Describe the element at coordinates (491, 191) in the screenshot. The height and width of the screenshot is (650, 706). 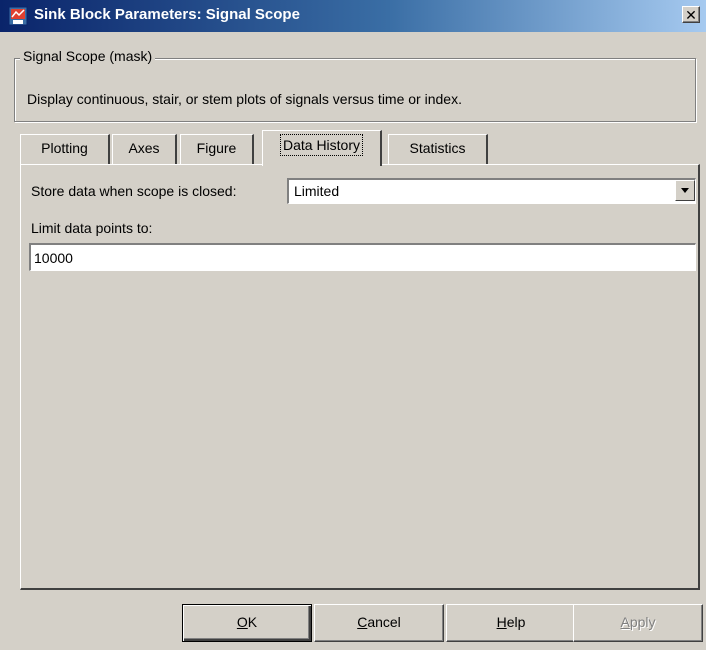
I see `store-data-select: Limited` at that location.